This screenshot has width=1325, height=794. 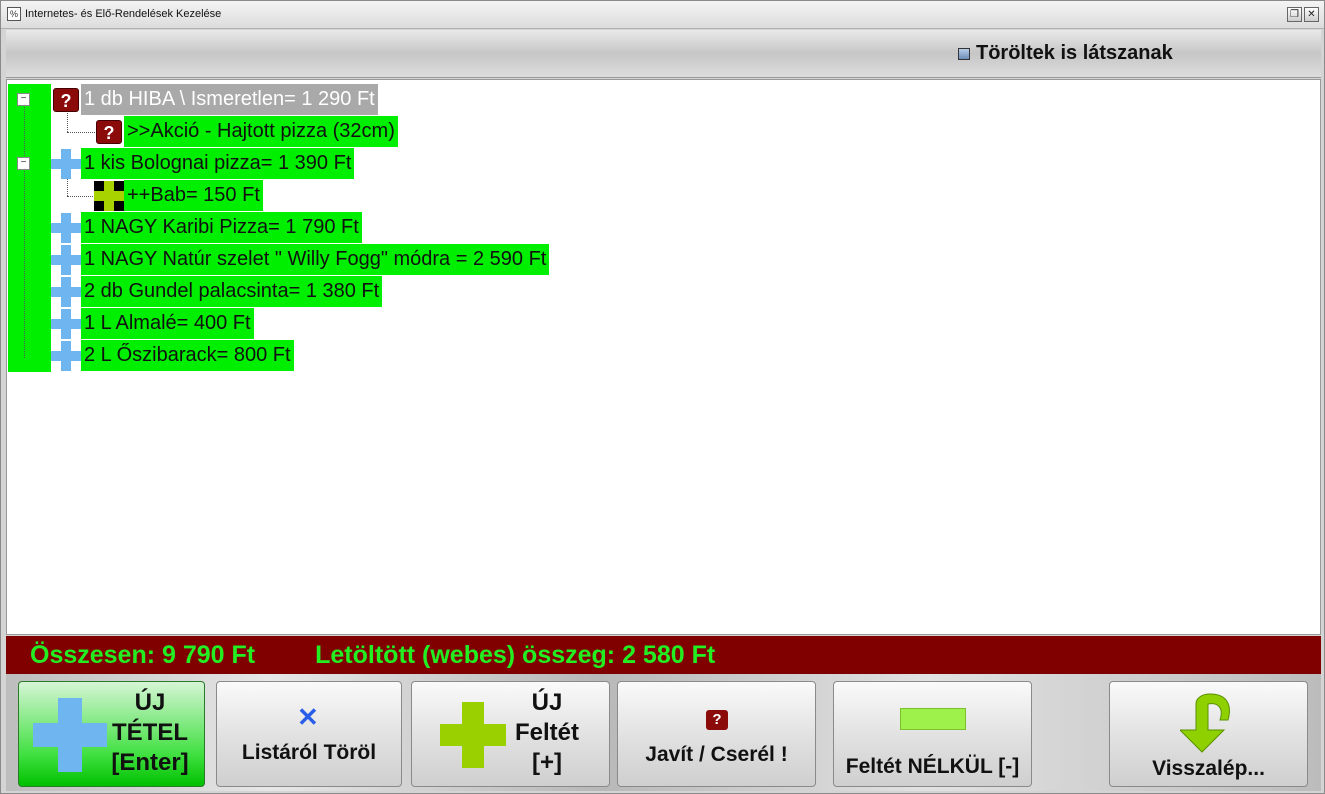 I want to click on tree-row: ? >>Akció - Hajtott pizza (32cm), so click(x=246, y=131).